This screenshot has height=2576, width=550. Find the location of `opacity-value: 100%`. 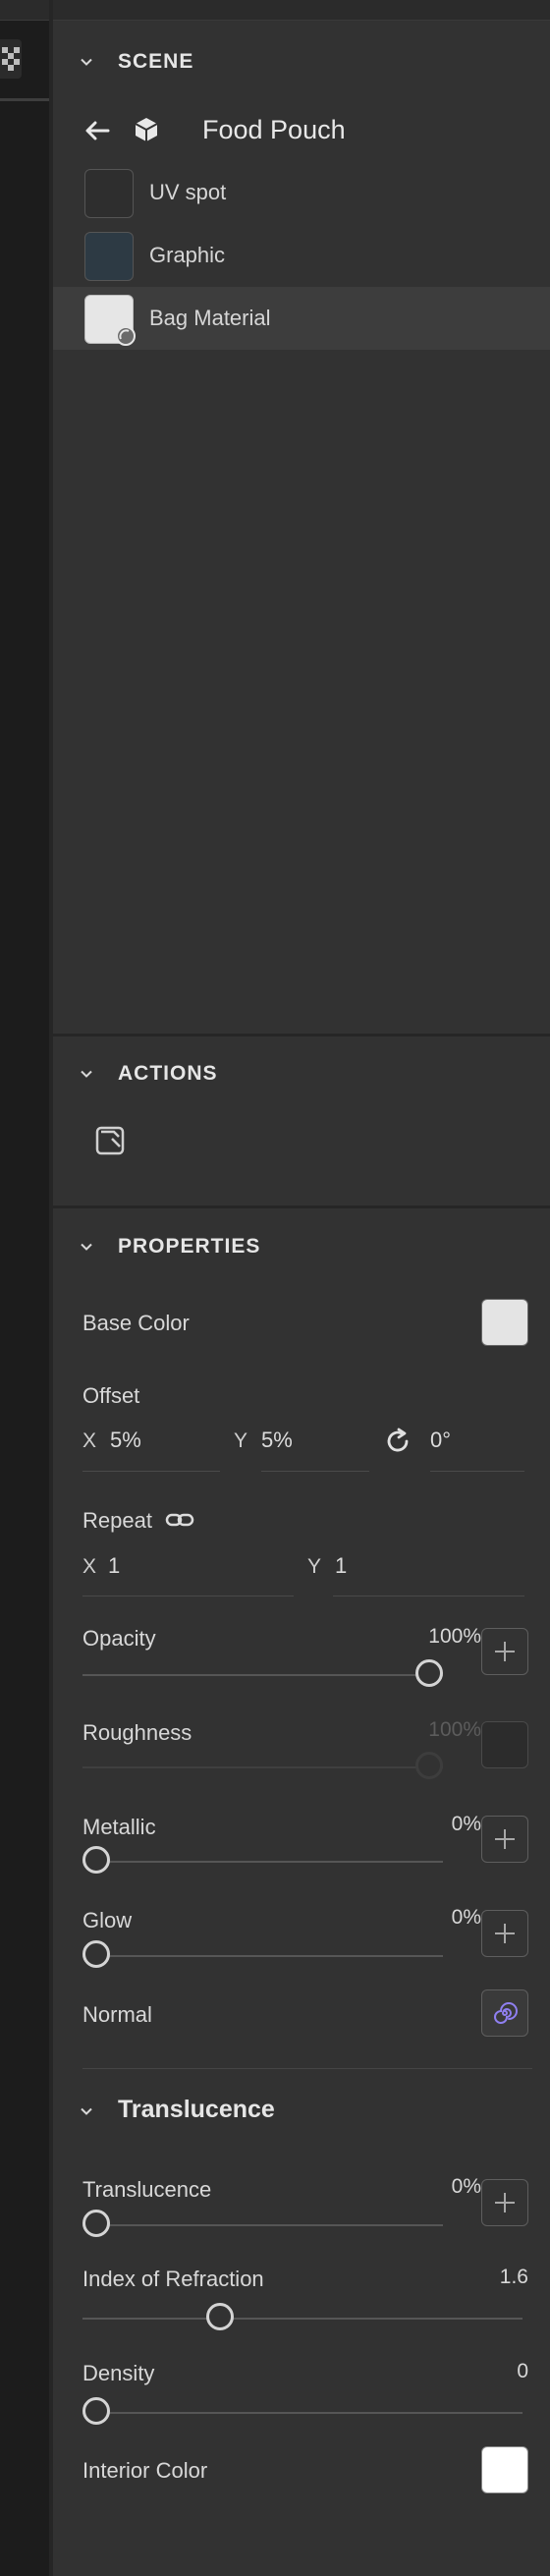

opacity-value: 100% is located at coordinates (454, 1636).